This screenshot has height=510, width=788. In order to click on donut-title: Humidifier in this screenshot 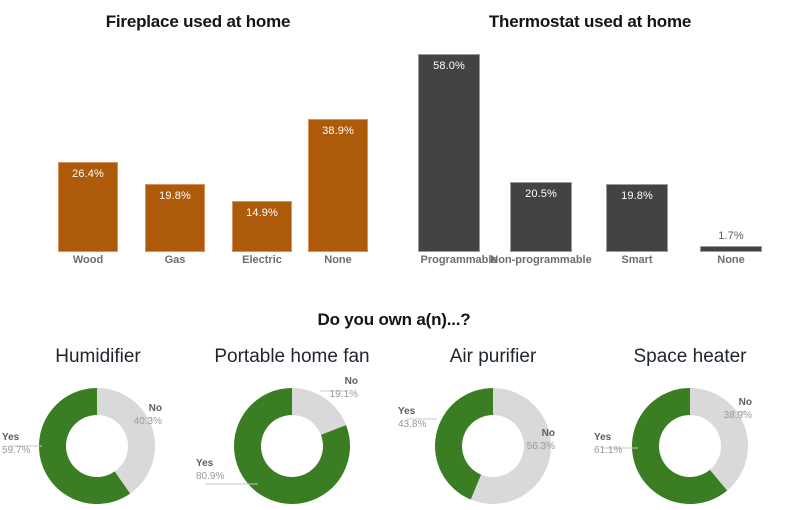, I will do `click(98, 356)`.